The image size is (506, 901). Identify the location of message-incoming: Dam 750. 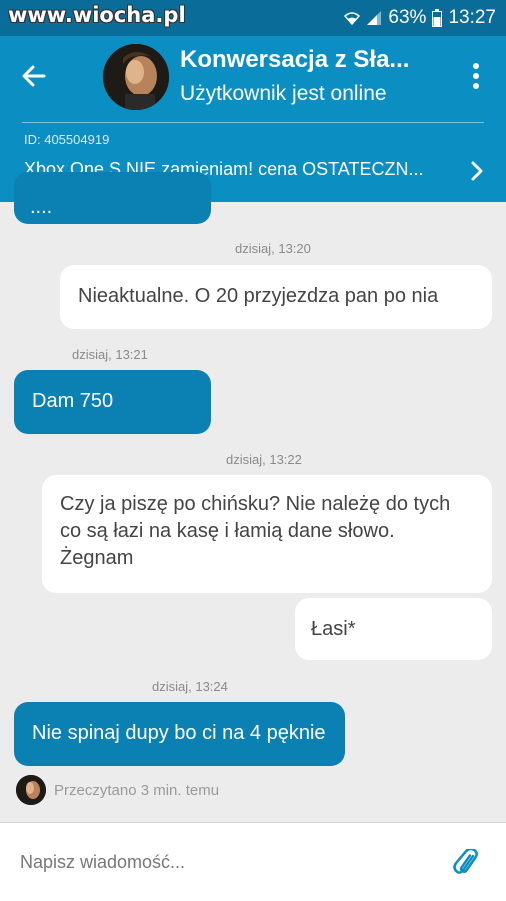
(112, 402).